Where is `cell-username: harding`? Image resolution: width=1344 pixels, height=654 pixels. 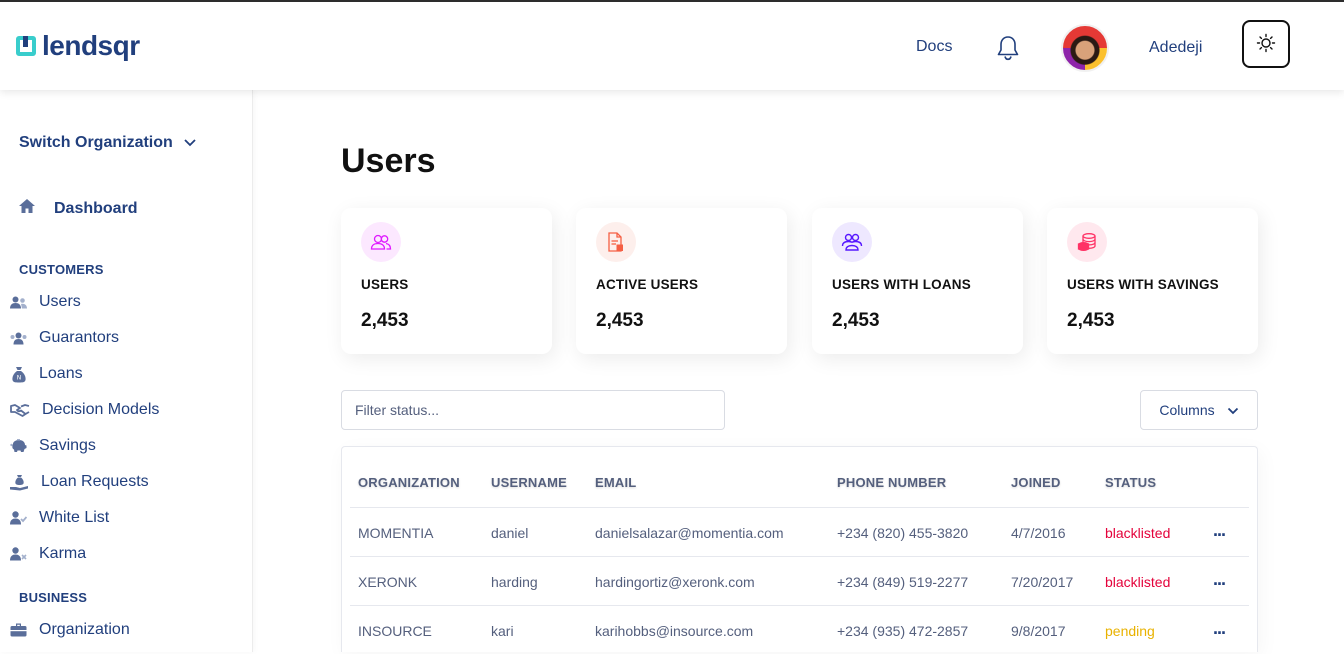 cell-username: harding is located at coordinates (514, 582).